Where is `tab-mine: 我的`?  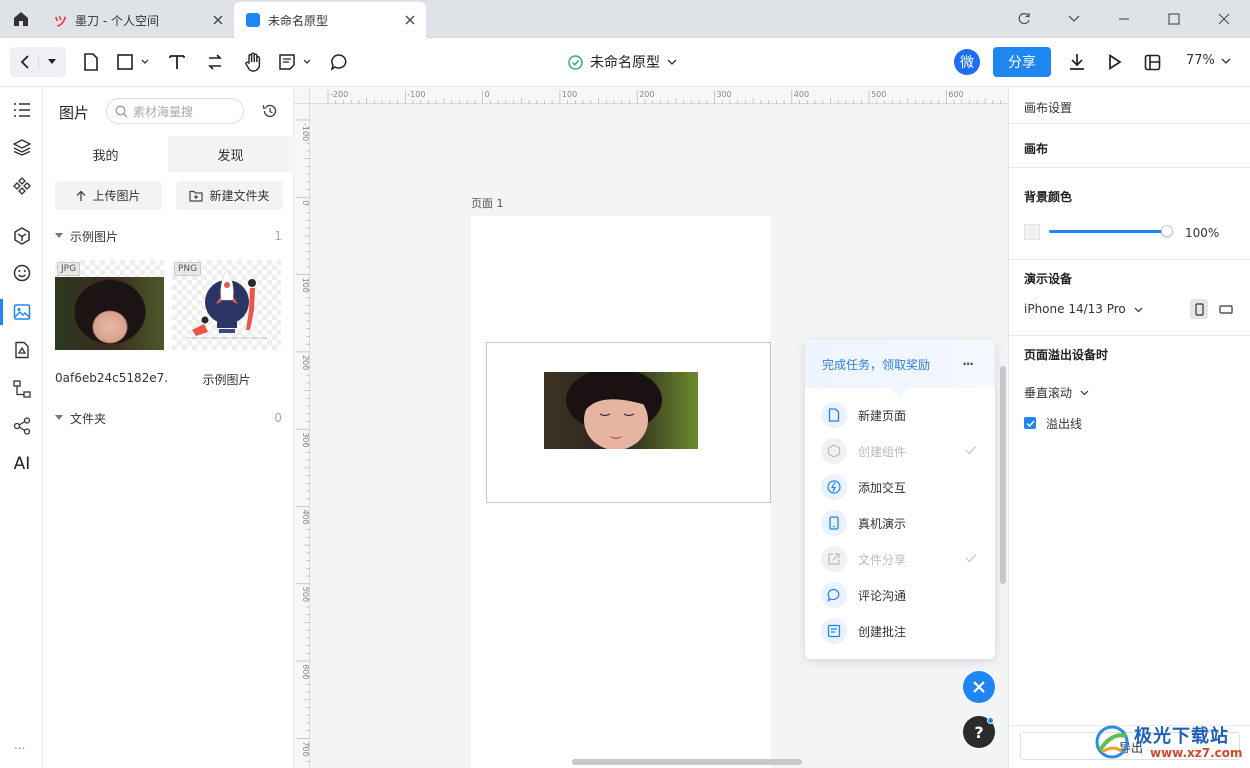 tab-mine: 我的 is located at coordinates (105, 154).